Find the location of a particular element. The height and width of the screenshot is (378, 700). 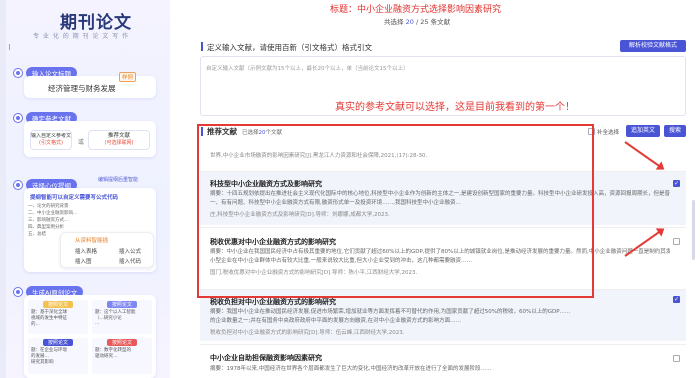

recommended-reference-option-sub: (可选择联网) is located at coordinates (119, 143).